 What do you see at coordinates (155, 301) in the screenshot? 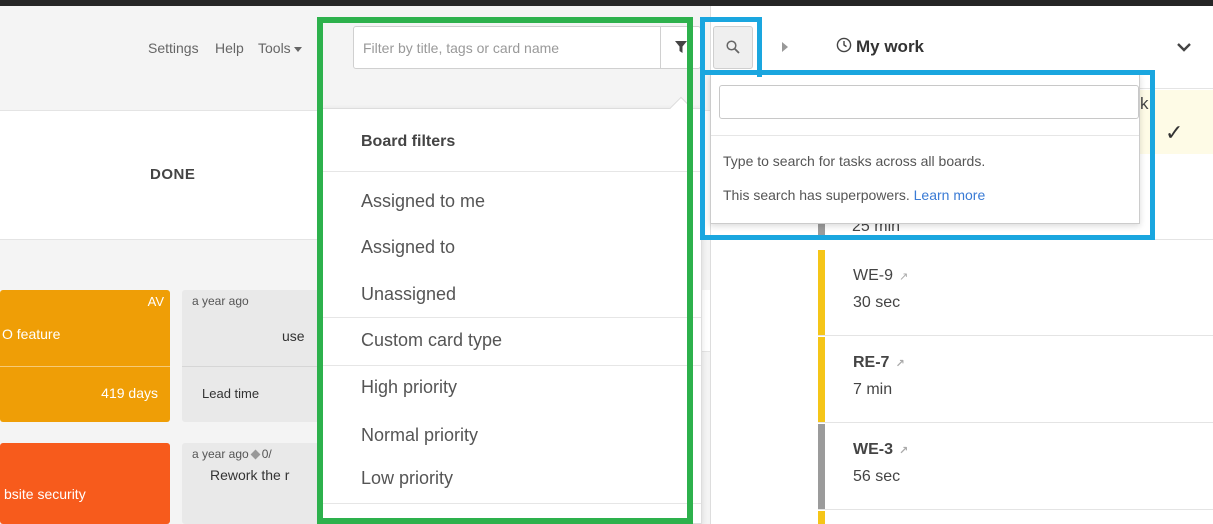
I see `card-assignee: AV` at bounding box center [155, 301].